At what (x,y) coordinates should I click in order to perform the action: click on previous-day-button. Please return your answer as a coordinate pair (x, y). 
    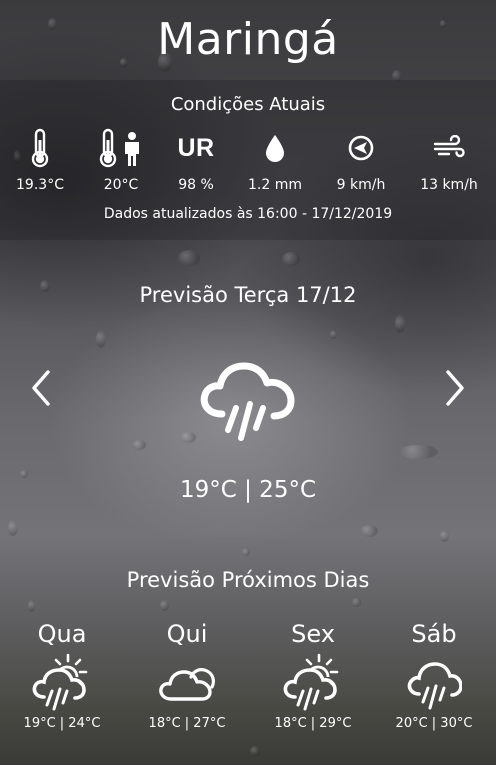
    Looking at the image, I should click on (42, 388).